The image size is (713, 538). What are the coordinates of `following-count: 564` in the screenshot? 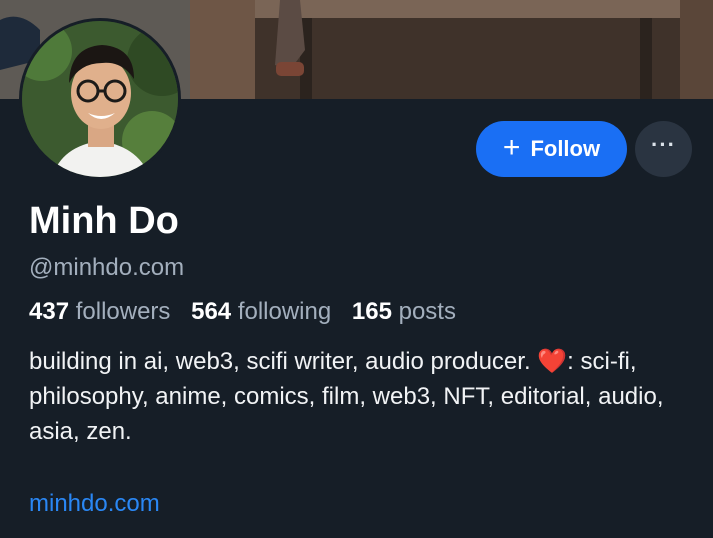 It's located at (211, 311).